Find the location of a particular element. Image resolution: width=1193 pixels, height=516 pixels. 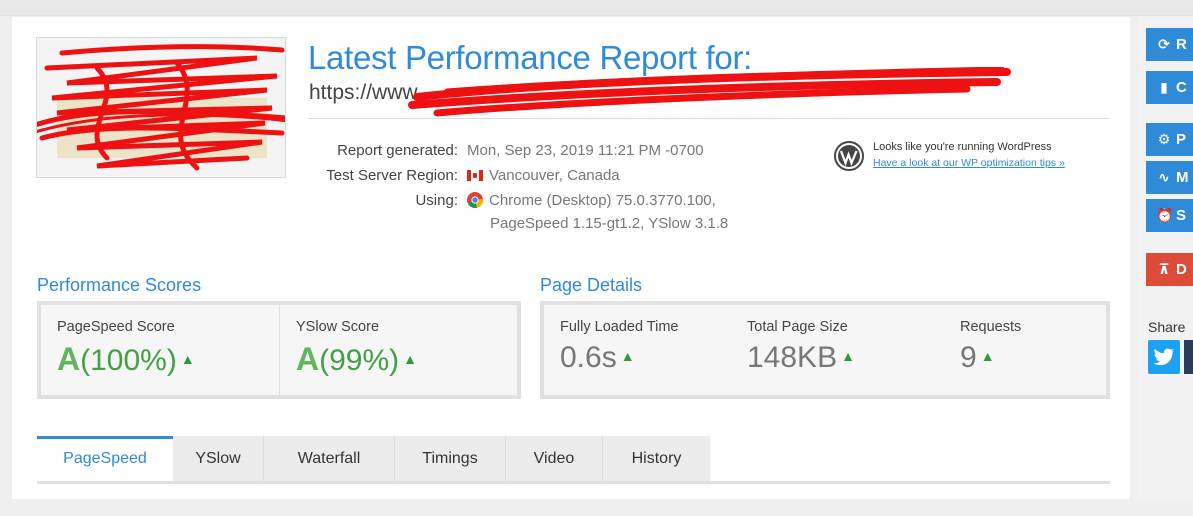

schedule-button: ⏰ S is located at coordinates (1169, 215).